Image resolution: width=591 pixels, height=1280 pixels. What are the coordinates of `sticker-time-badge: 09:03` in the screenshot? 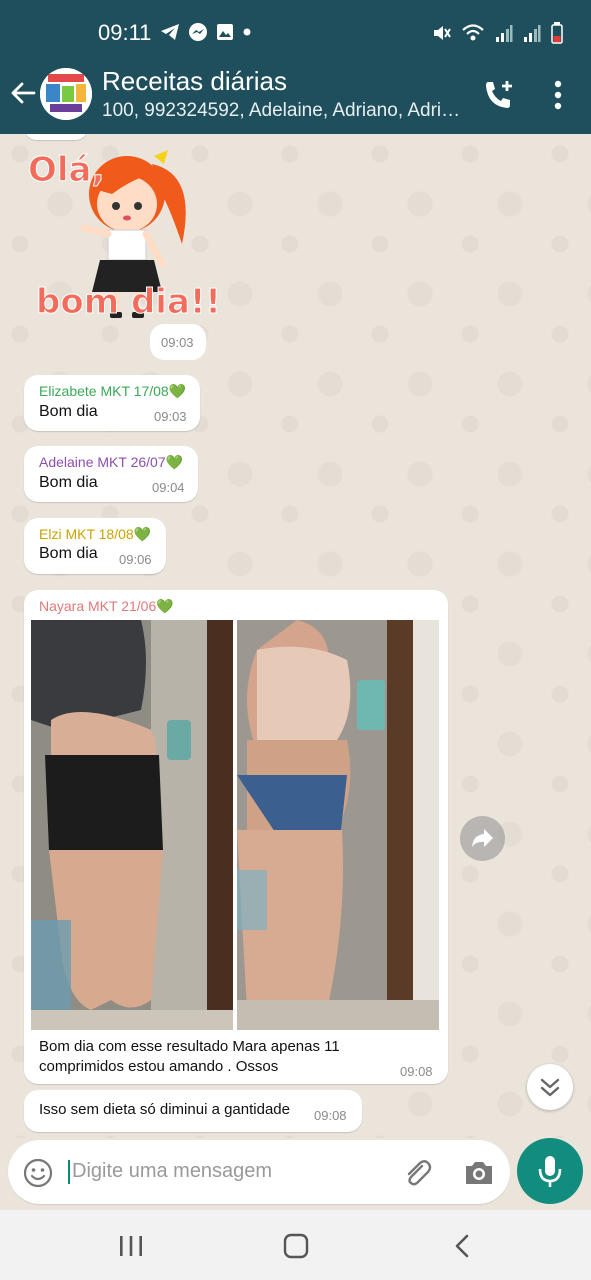 It's located at (178, 342).